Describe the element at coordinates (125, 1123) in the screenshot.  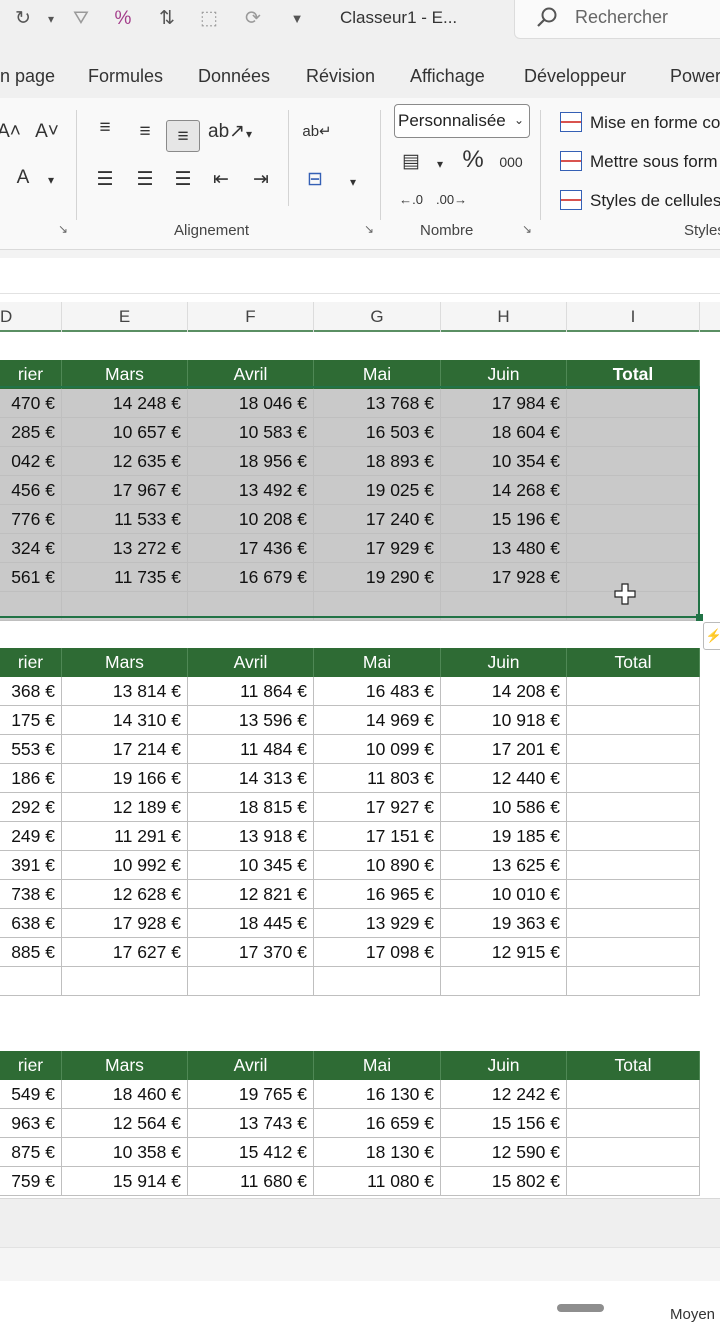
I see `table-cell: 12 564 €` at that location.